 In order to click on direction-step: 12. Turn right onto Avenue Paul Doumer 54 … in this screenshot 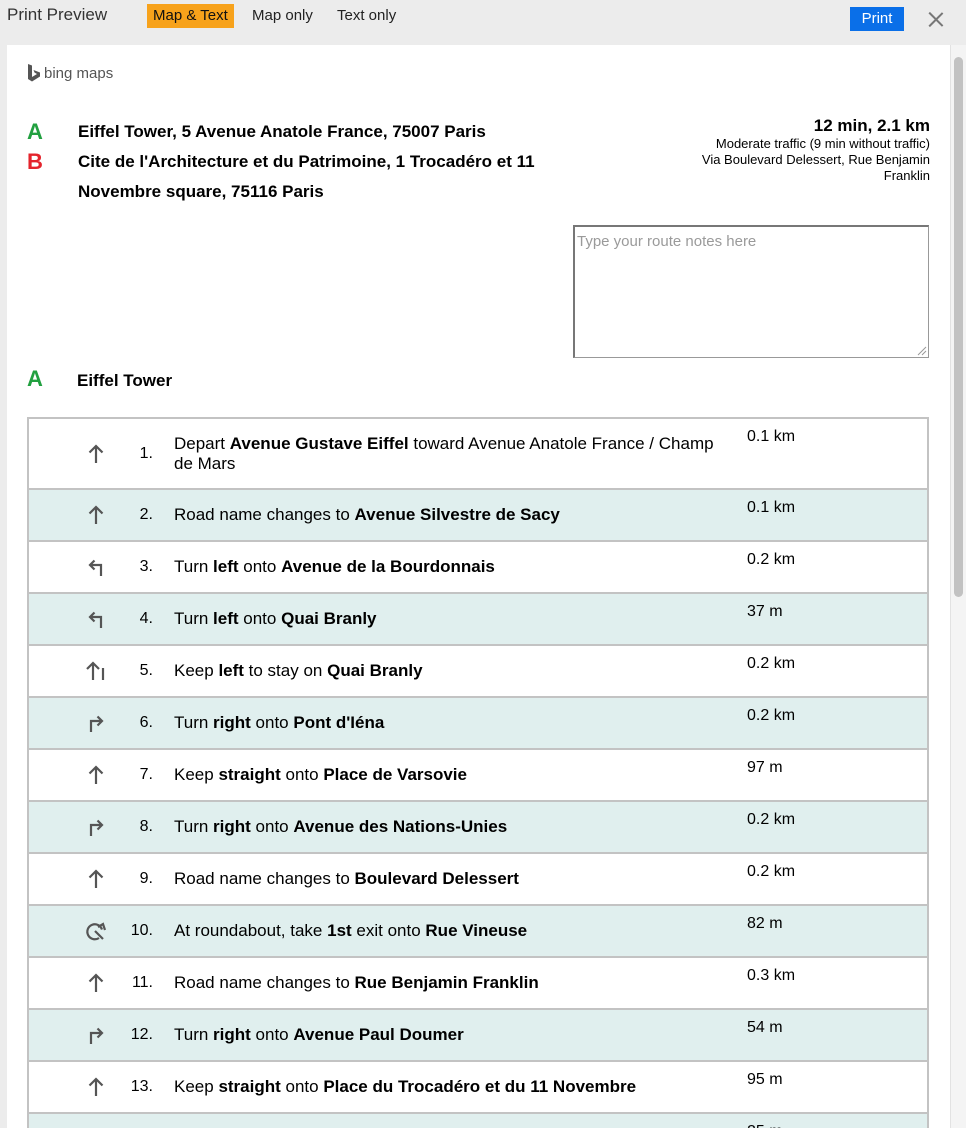, I will do `click(478, 1036)`.